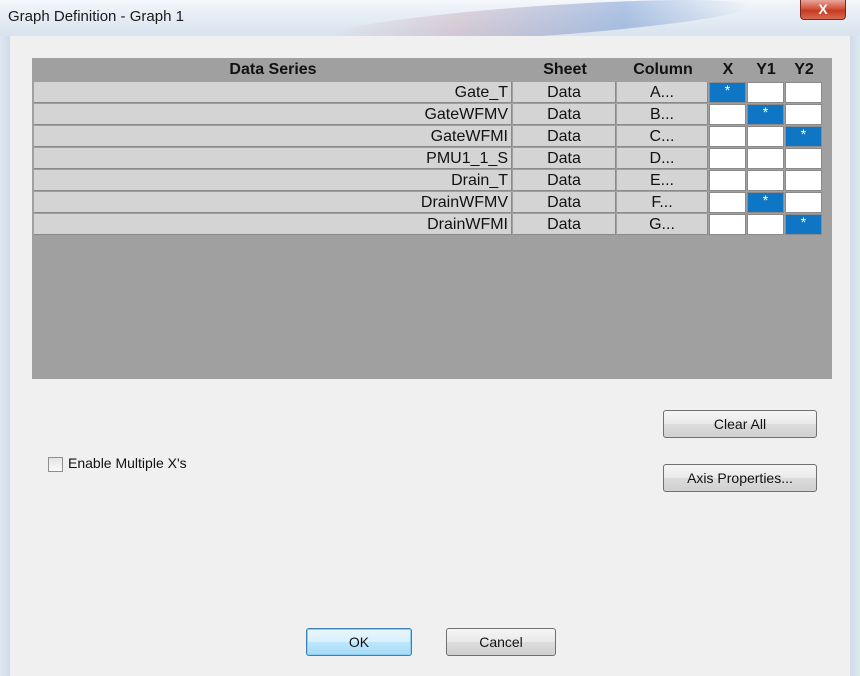 The image size is (860, 676). I want to click on enable-multiple-x-checkbox, so click(55, 464).